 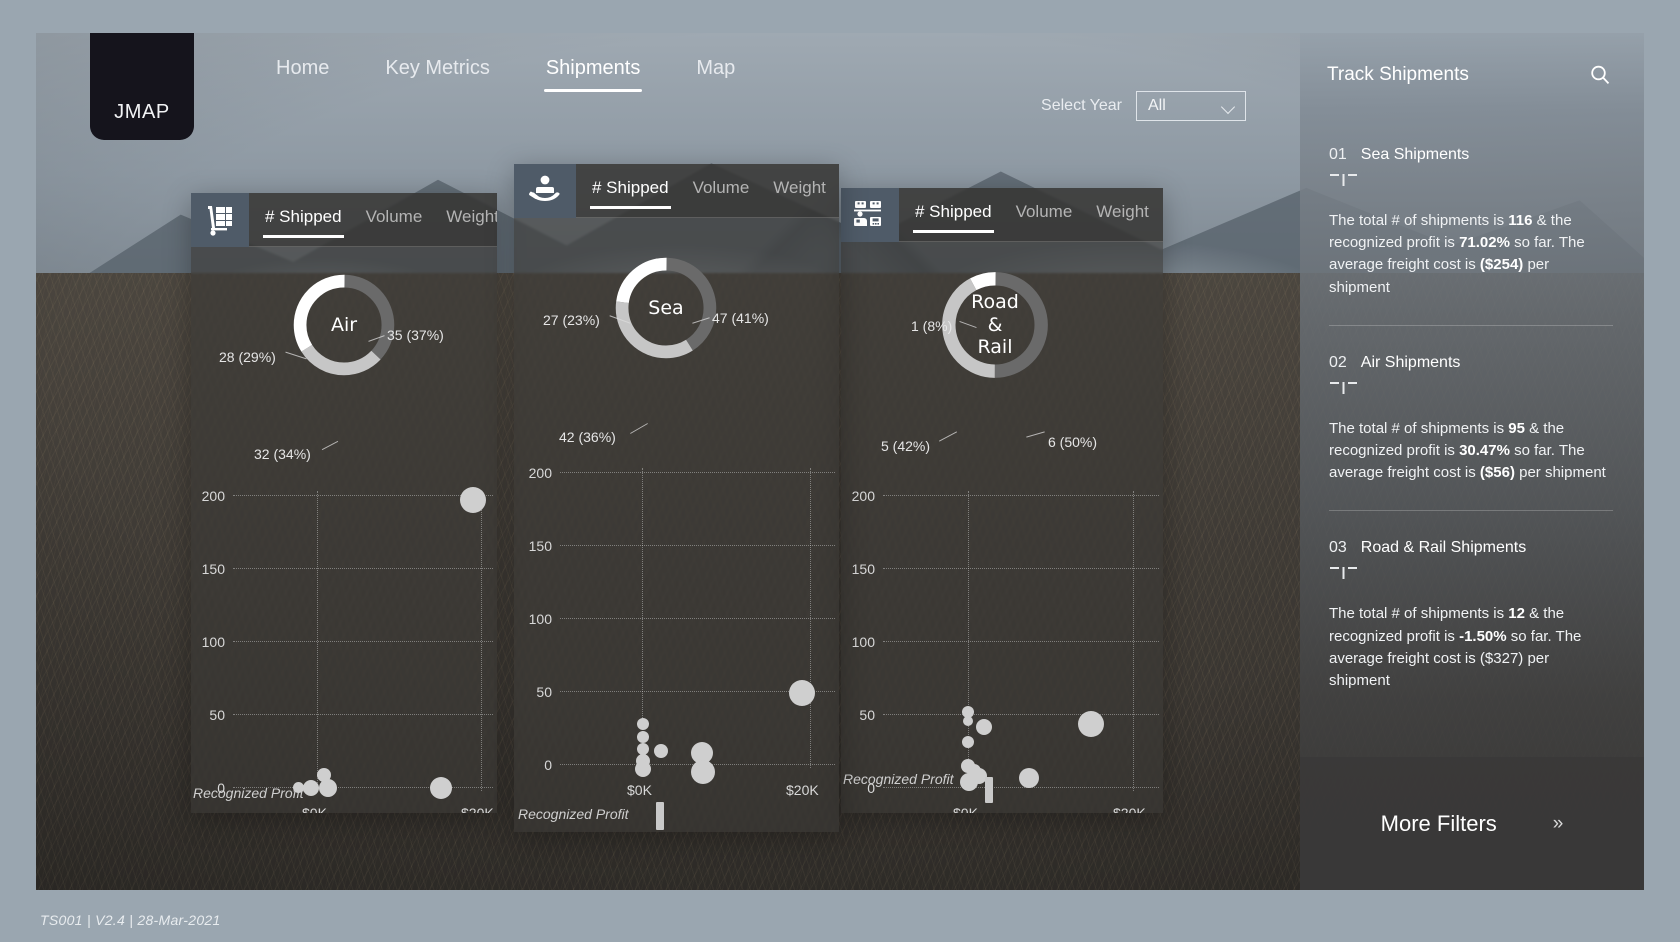 I want to click on text-part-bold: 12, so click(x=1516, y=614).